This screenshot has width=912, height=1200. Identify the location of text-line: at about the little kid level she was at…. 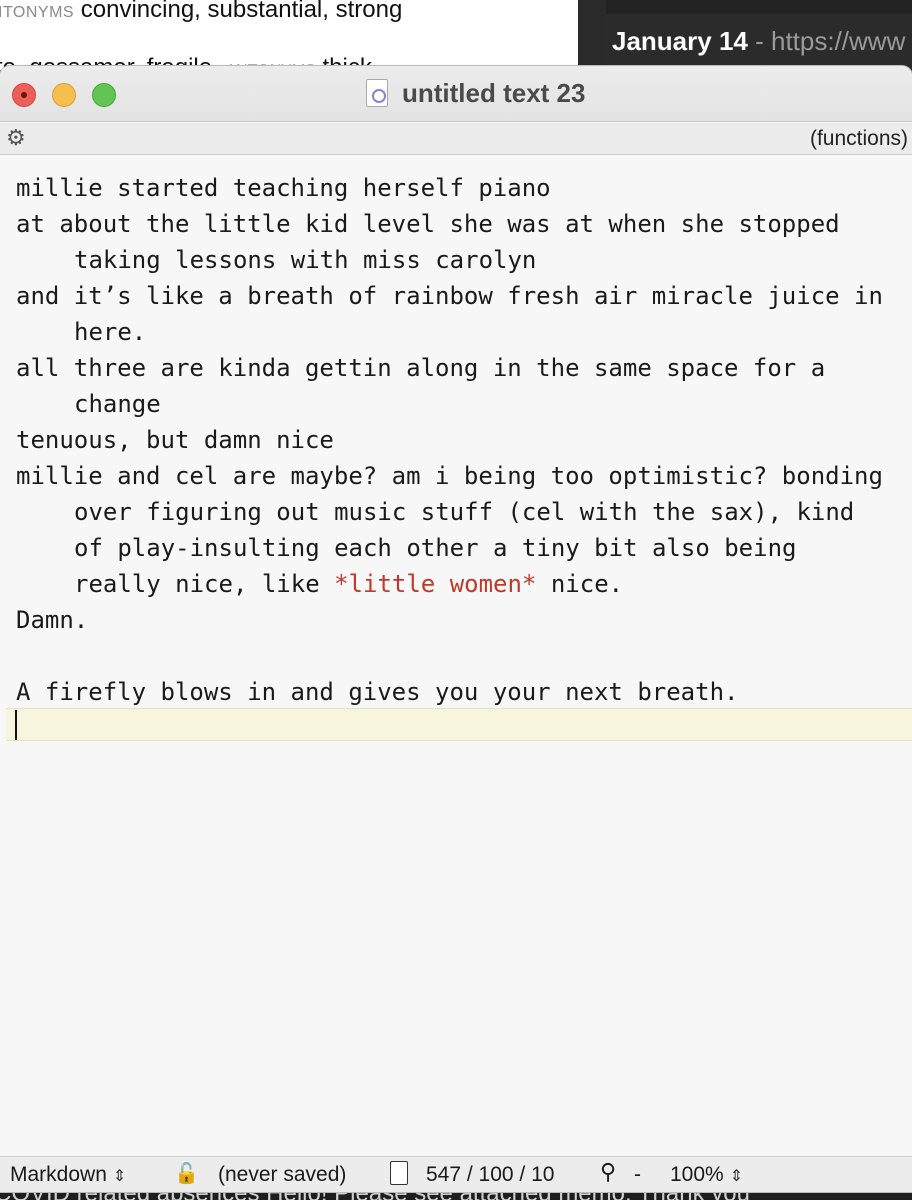
(435, 242).